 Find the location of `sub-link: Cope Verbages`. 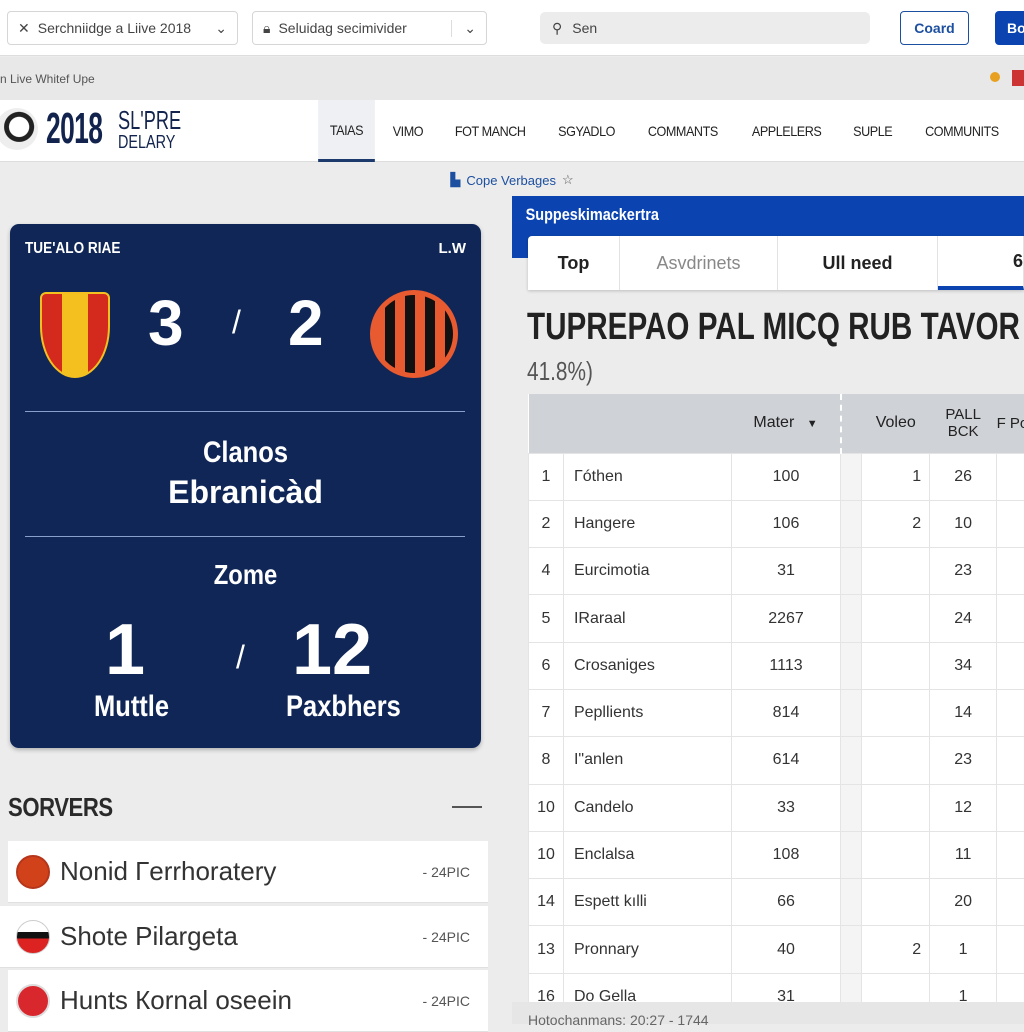

sub-link: Cope Verbages is located at coordinates (511, 180).